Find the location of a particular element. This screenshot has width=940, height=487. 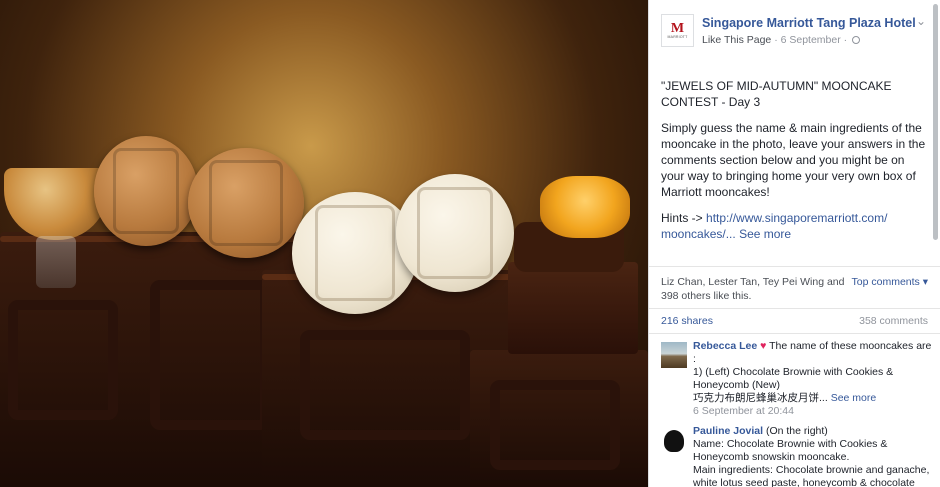

nut-bowl is located at coordinates (56, 204).